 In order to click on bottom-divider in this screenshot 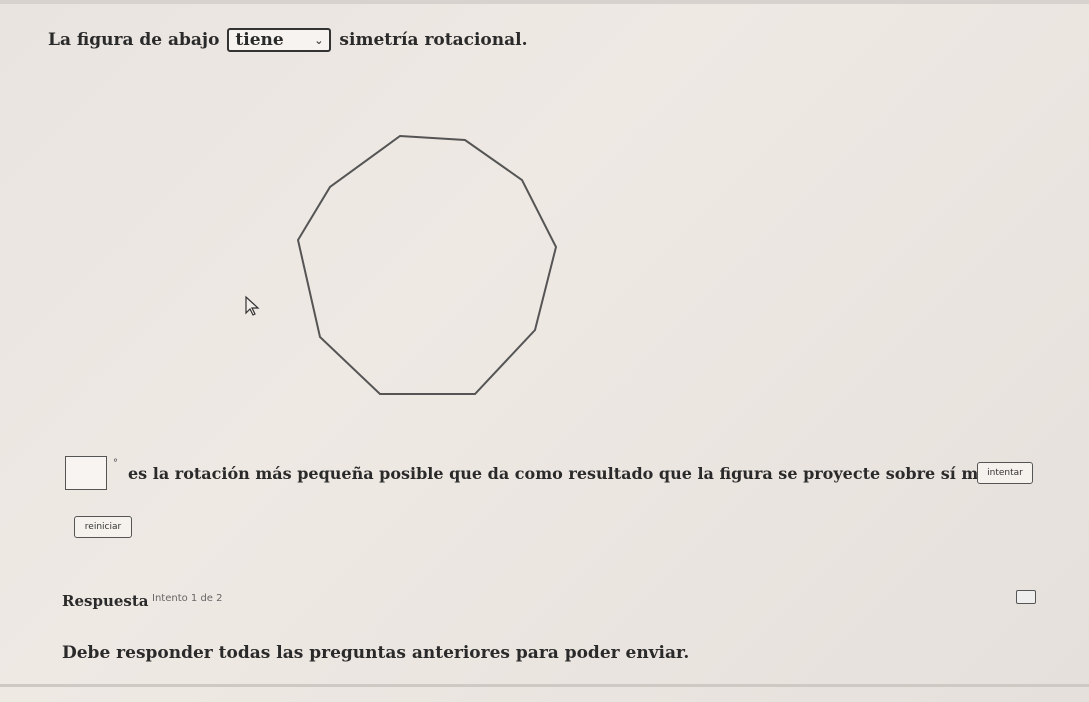, I will do `click(544, 685)`.